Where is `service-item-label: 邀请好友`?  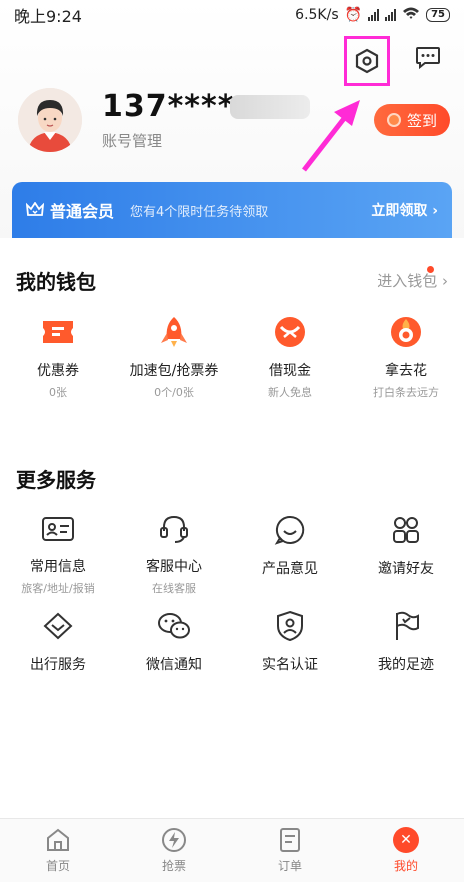
service-item-label: 邀请好友 is located at coordinates (406, 569).